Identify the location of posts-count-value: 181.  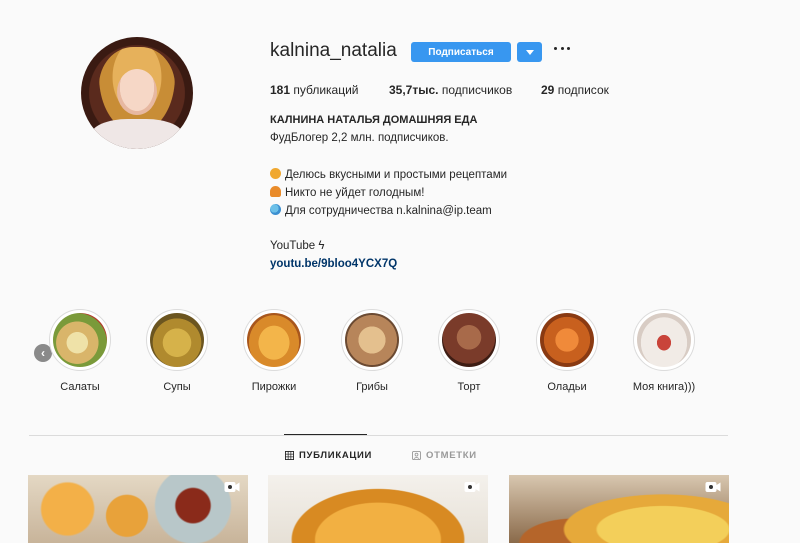
(280, 90).